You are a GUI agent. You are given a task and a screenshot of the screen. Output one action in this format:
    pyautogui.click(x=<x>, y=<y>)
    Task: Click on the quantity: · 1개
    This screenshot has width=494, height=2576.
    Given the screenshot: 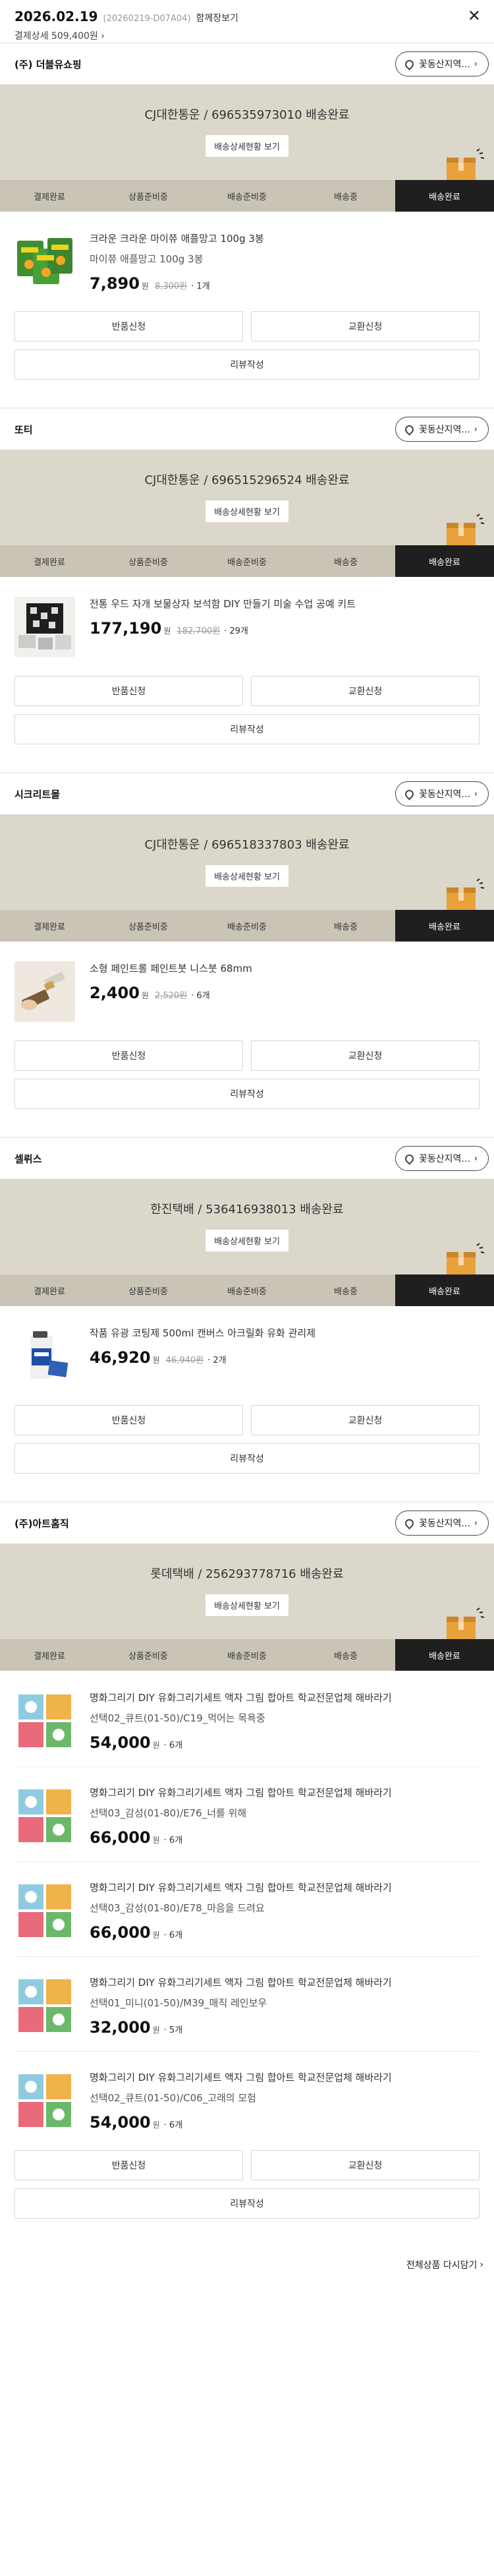 What is the action you would take?
    pyautogui.click(x=200, y=286)
    